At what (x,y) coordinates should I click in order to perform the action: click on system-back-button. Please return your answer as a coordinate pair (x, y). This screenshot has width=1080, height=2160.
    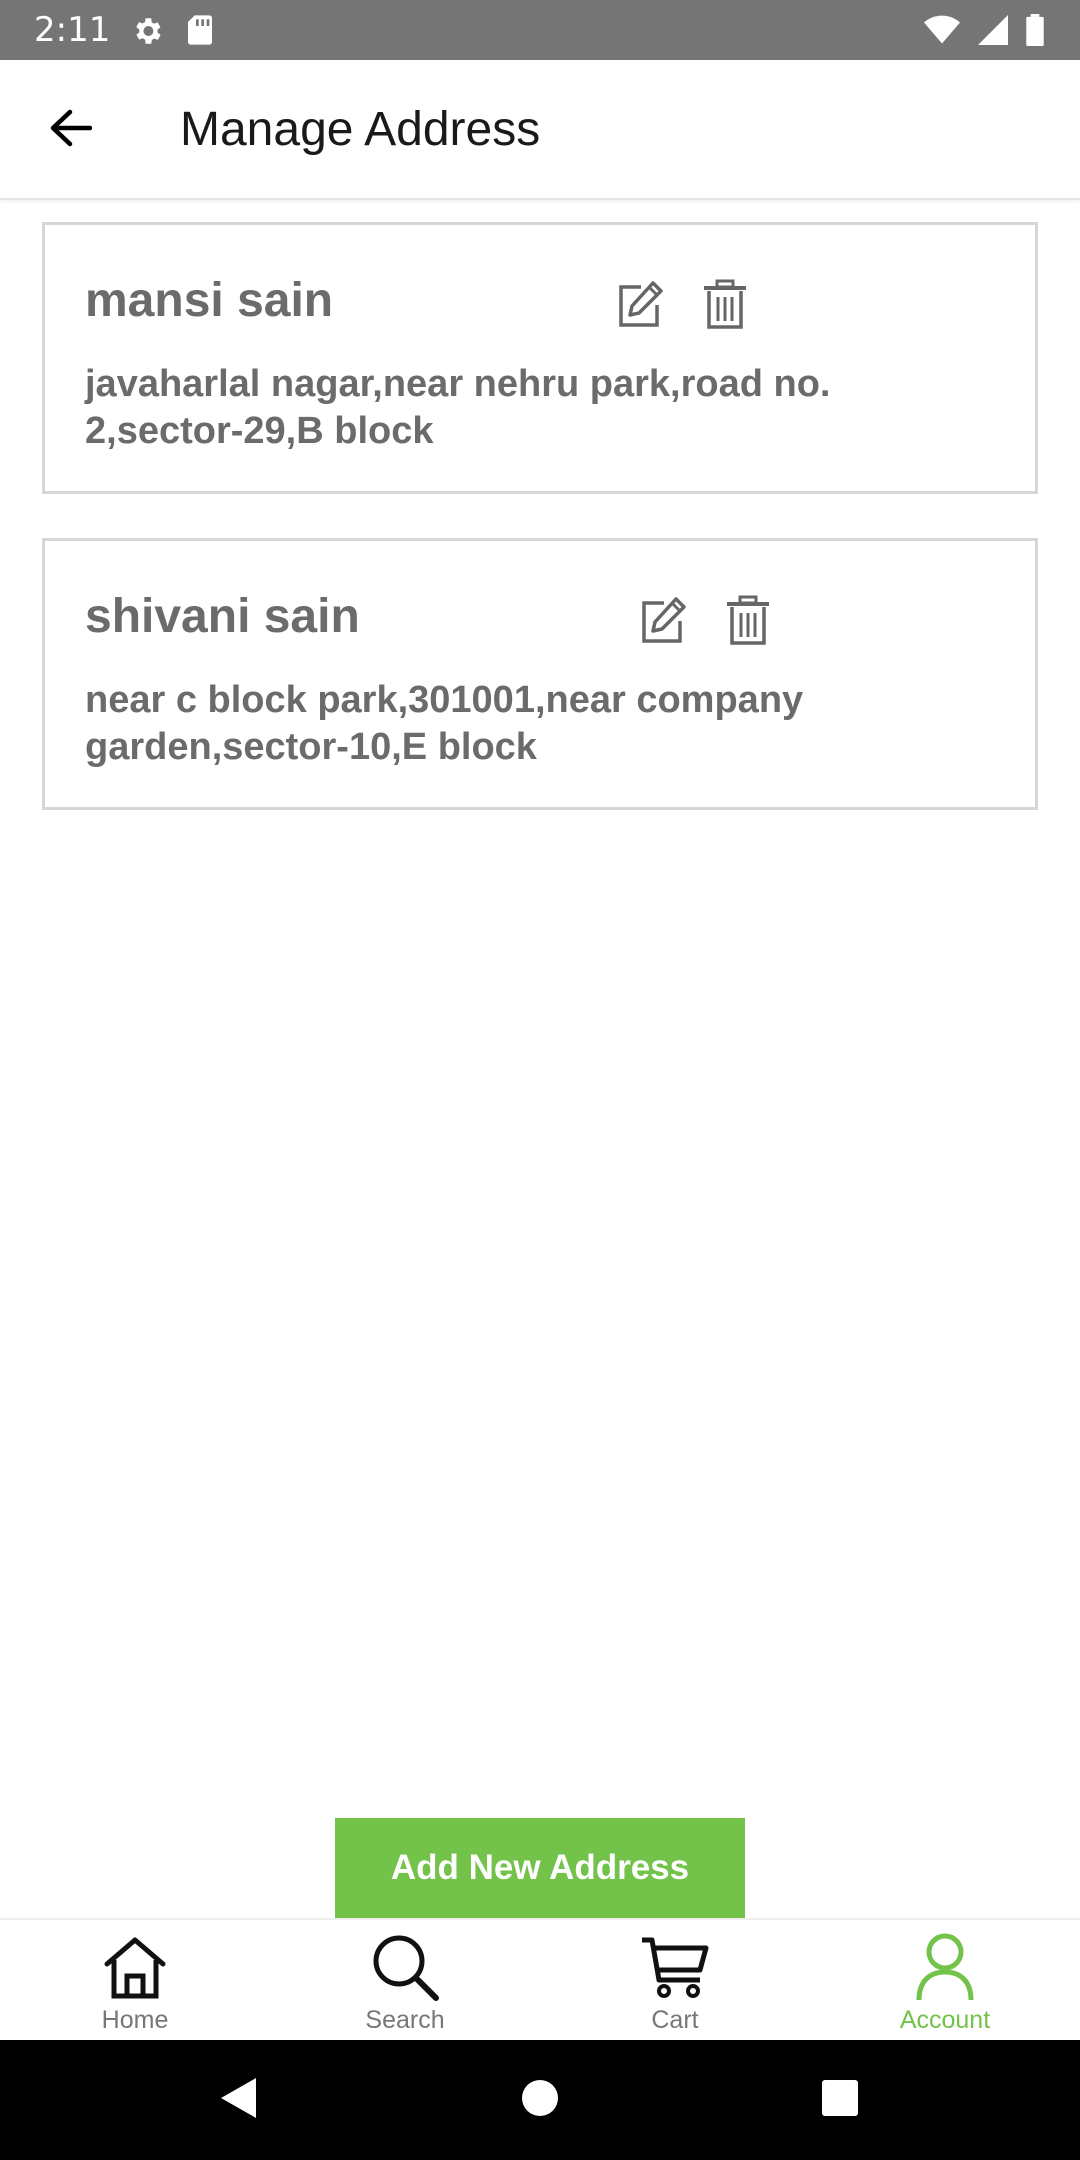
    Looking at the image, I should click on (238, 2100).